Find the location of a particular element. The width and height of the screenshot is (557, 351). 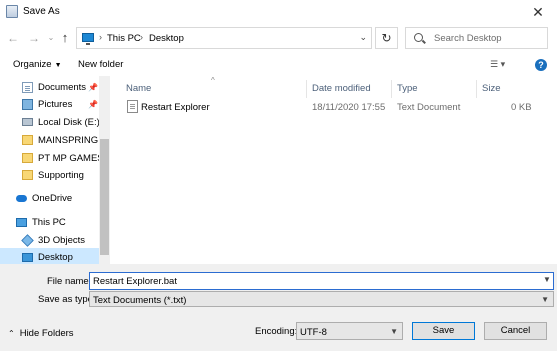

search-icon is located at coordinates (418, 37).